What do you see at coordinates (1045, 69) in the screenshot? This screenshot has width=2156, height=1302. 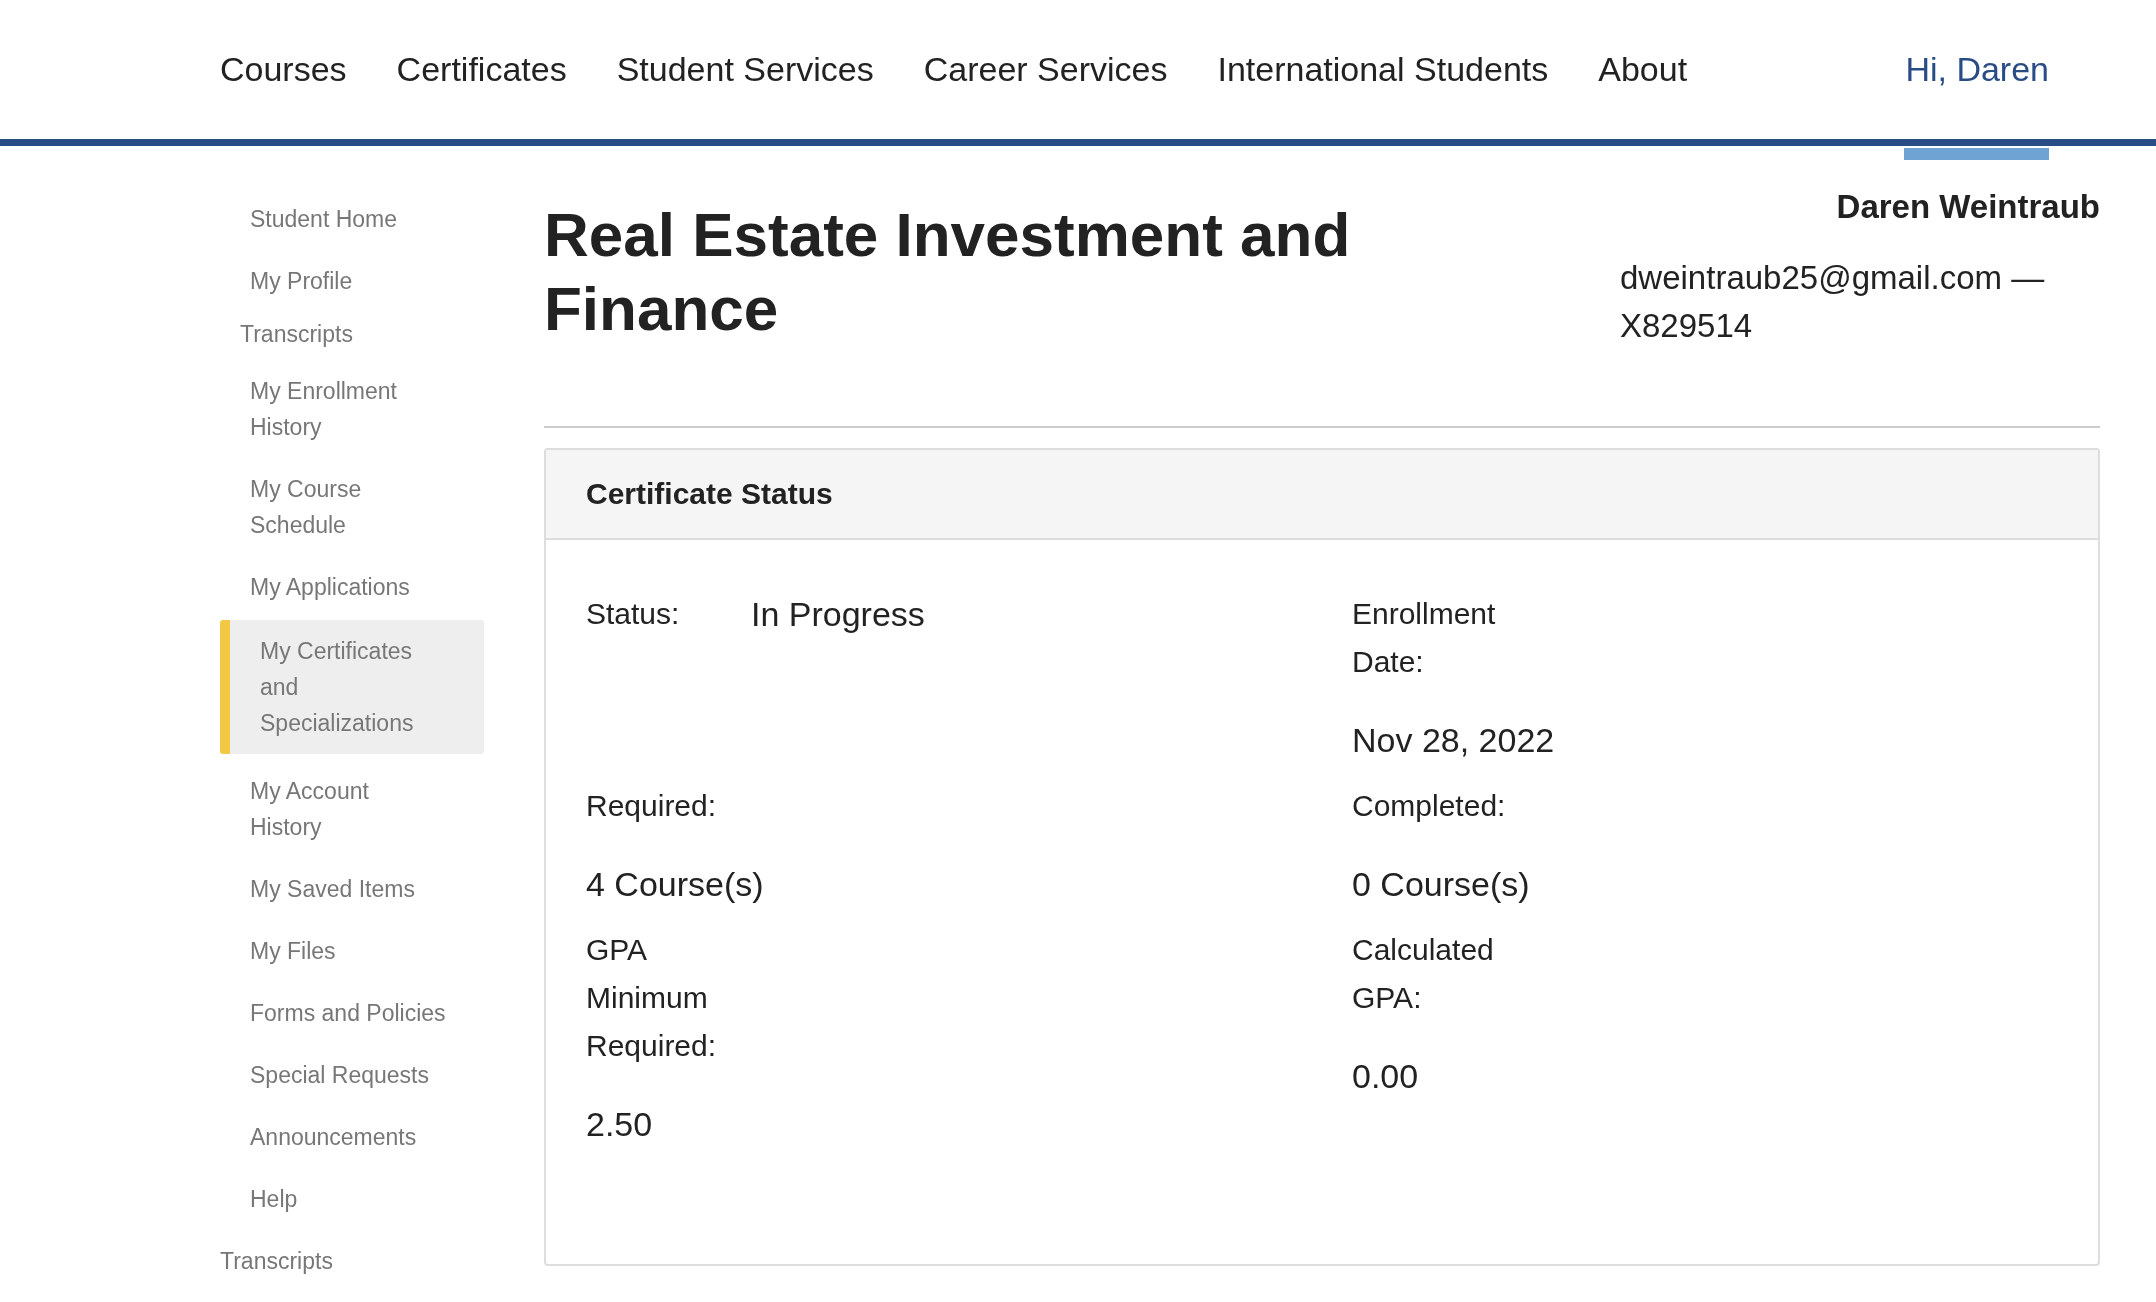 I see `nav-link: Career Services` at bounding box center [1045, 69].